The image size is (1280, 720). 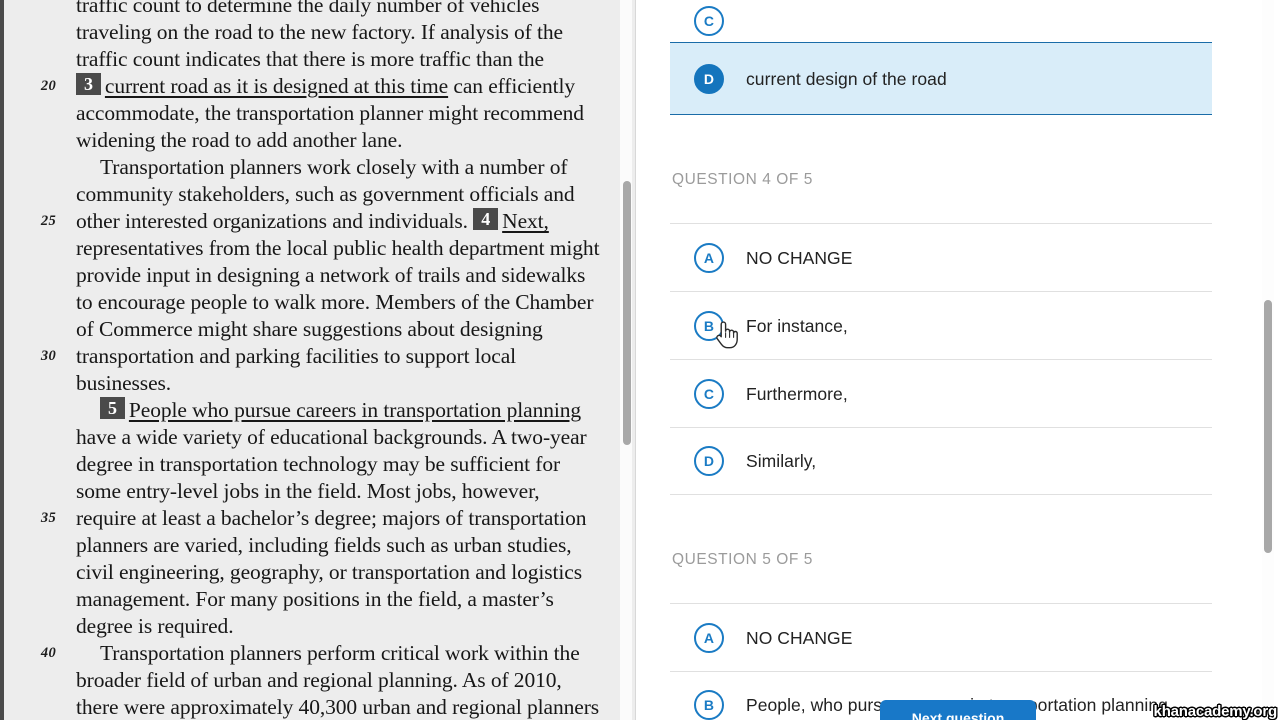 I want to click on passage-scrollbar-thumb, so click(x=627, y=313).